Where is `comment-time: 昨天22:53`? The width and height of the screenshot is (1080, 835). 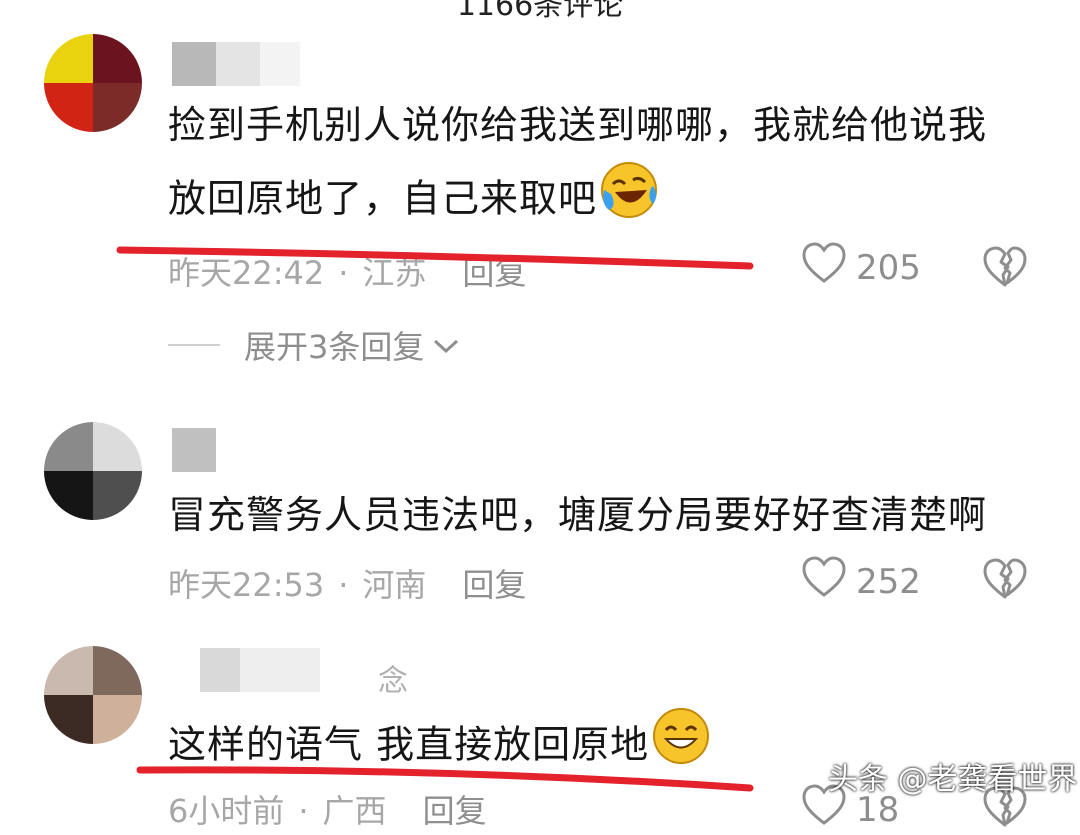 comment-time: 昨天22:53 is located at coordinates (246, 585).